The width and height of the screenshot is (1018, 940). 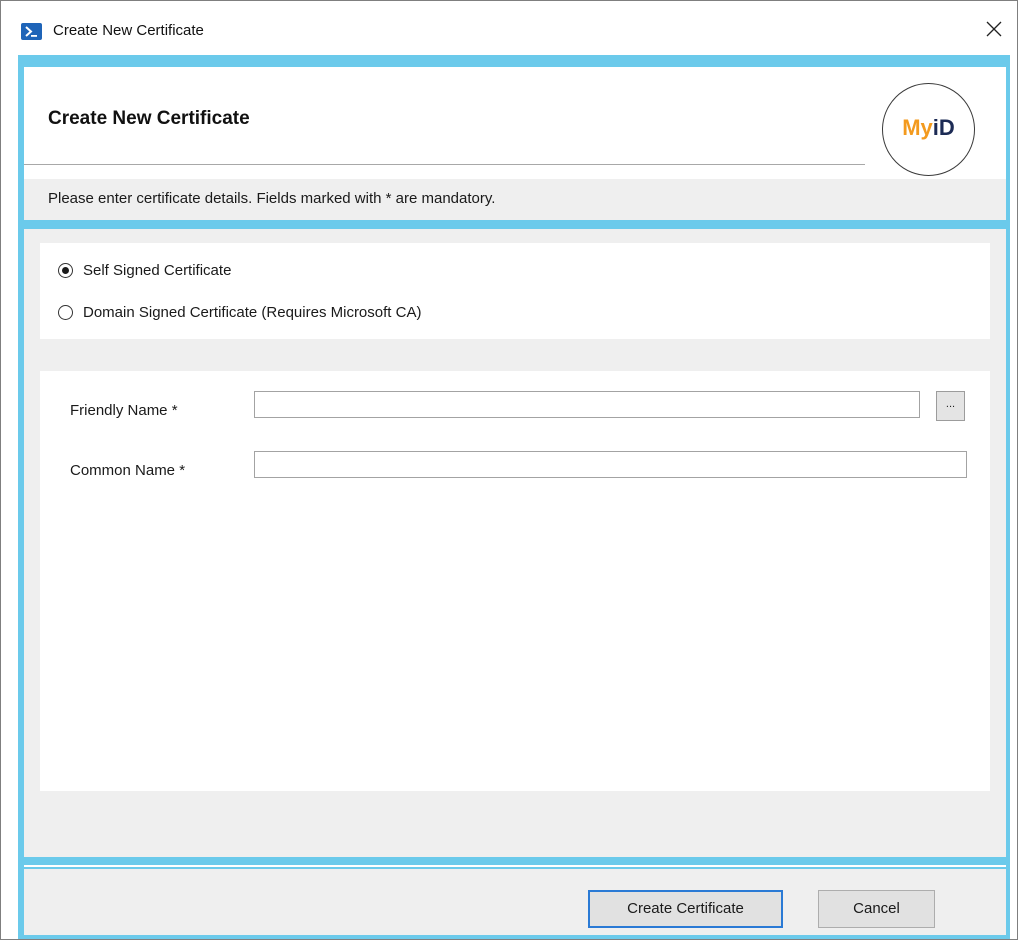 What do you see at coordinates (149, 118) in the screenshot?
I see `page-title: Create New Certificate` at bounding box center [149, 118].